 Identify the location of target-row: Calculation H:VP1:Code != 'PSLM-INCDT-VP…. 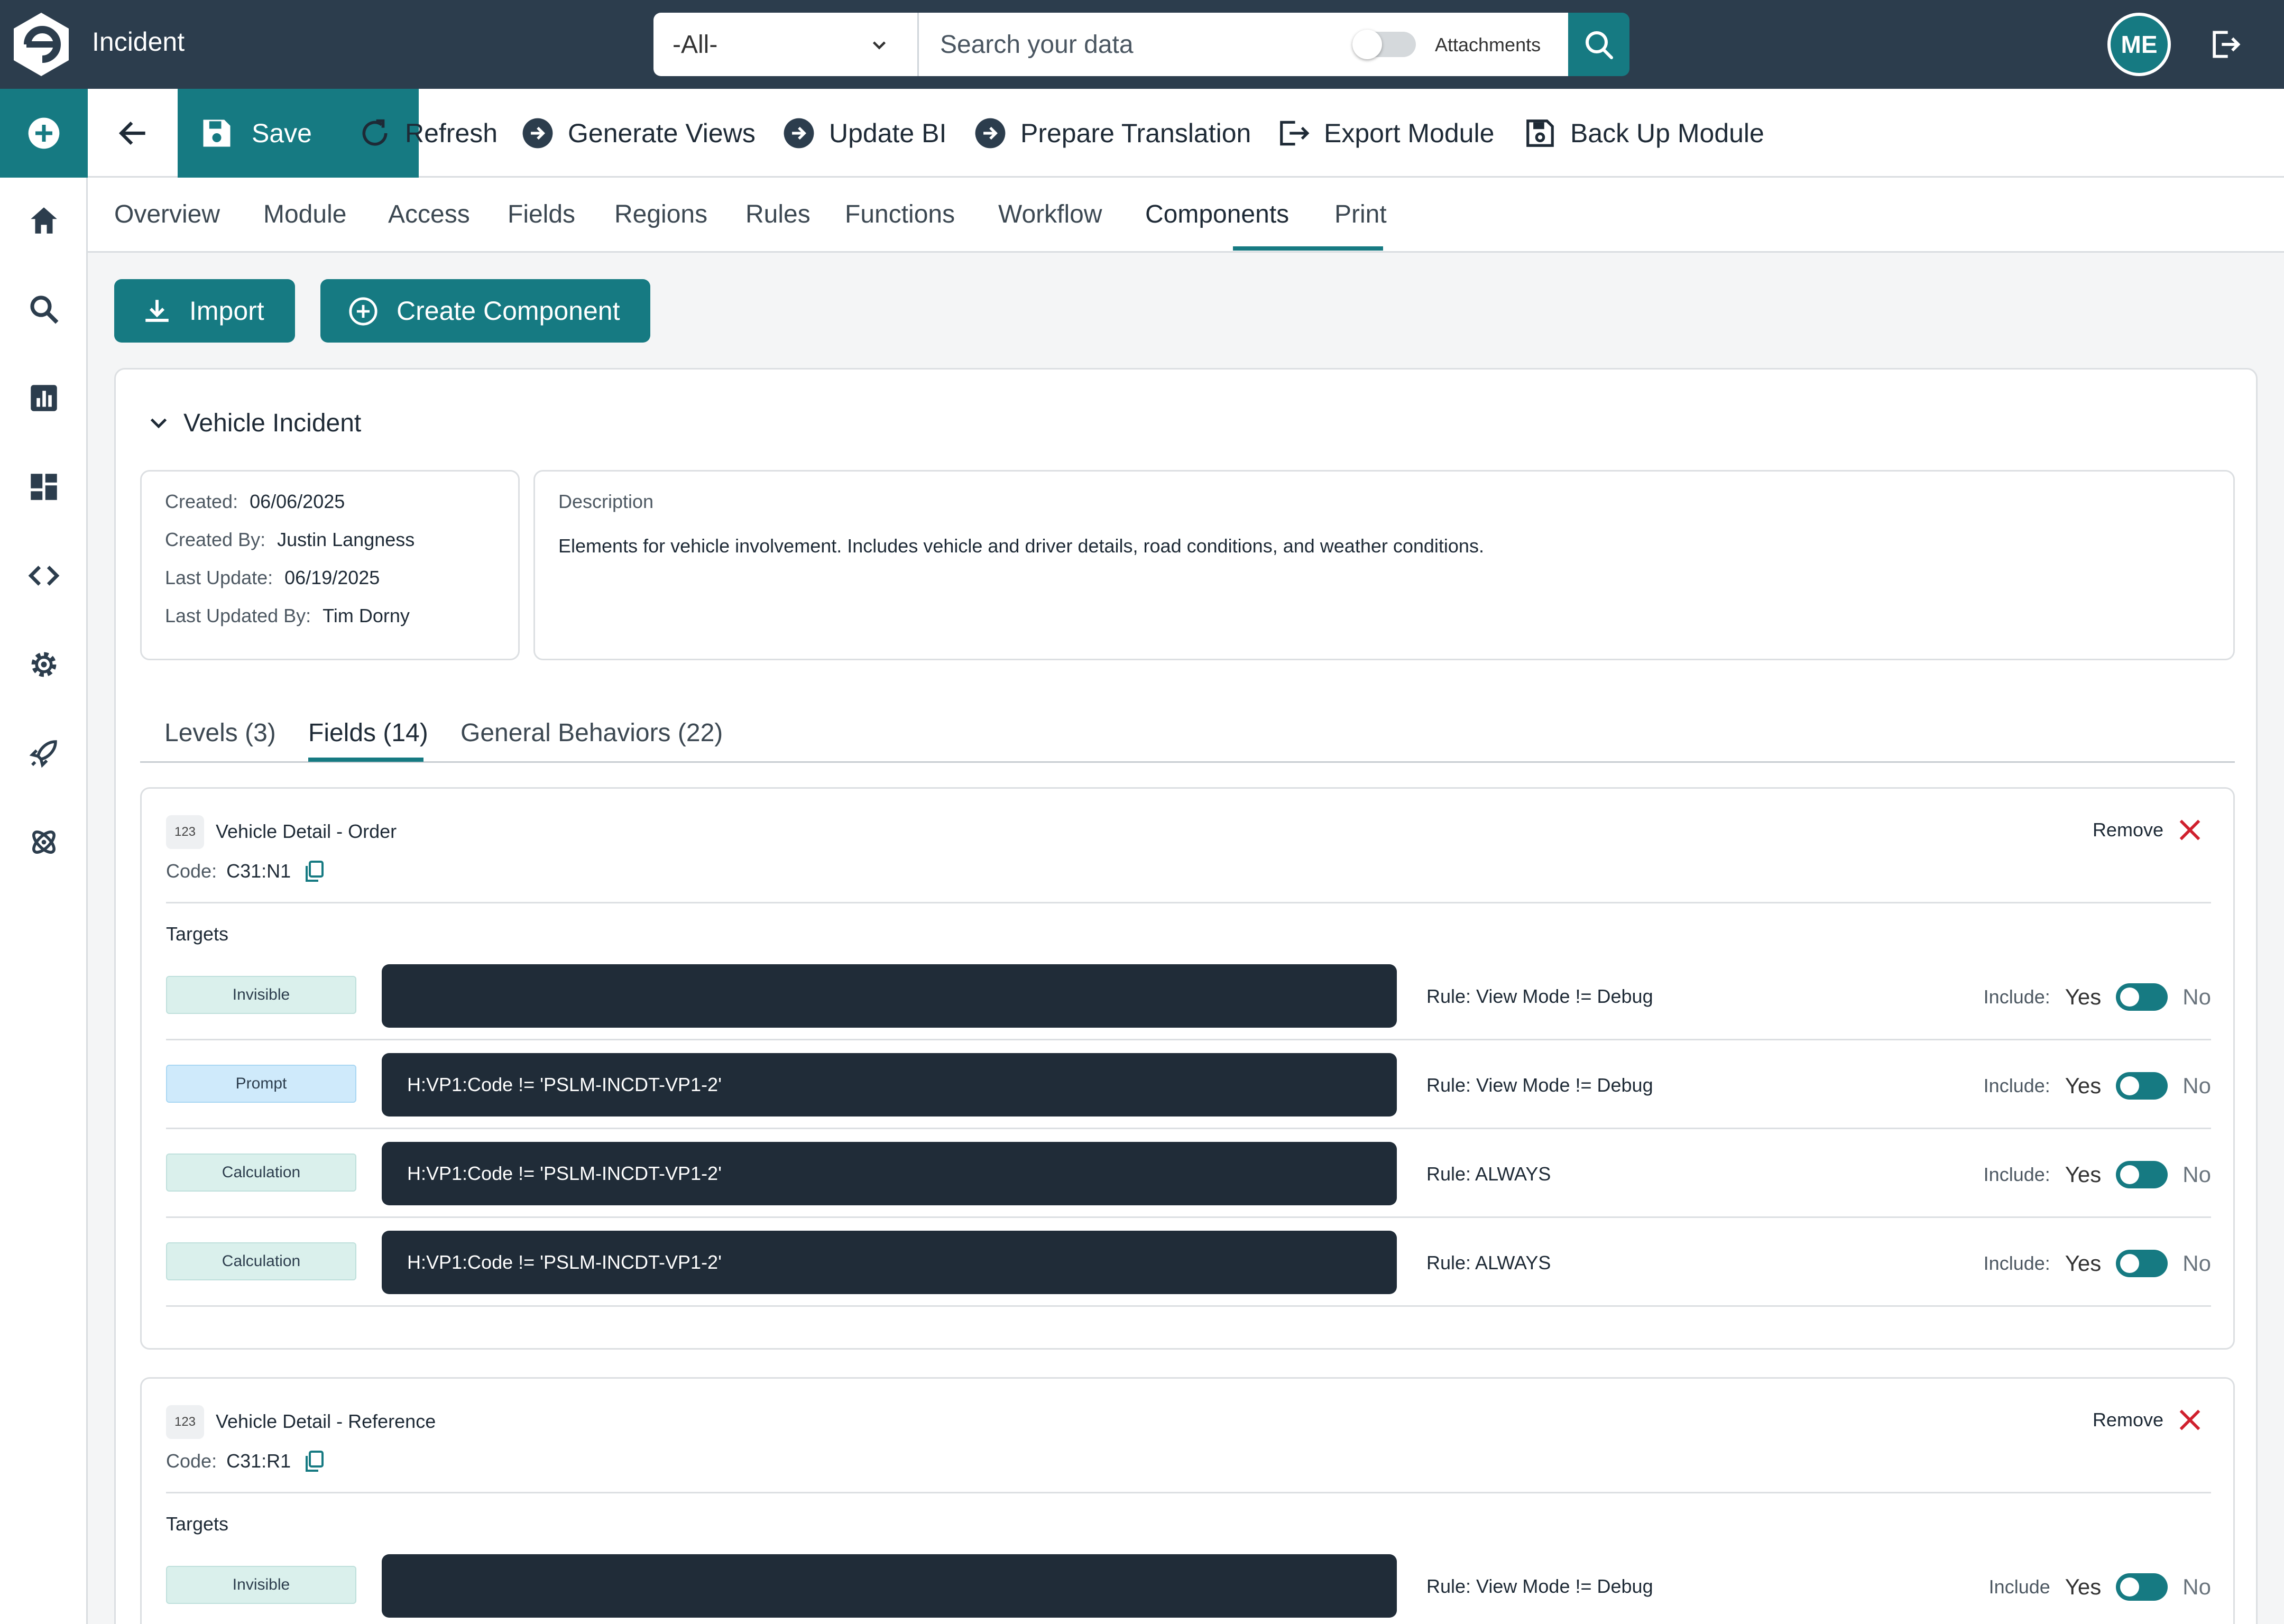
(1188, 1173).